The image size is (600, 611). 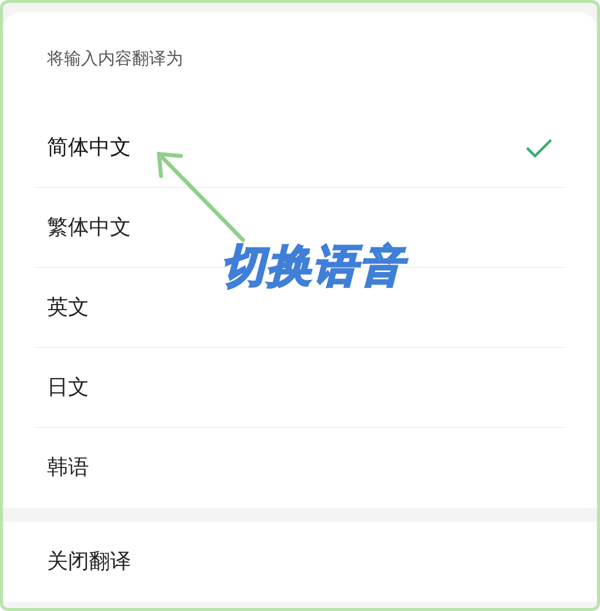 I want to click on close-translation-button: 关闭翻译, so click(x=300, y=562).